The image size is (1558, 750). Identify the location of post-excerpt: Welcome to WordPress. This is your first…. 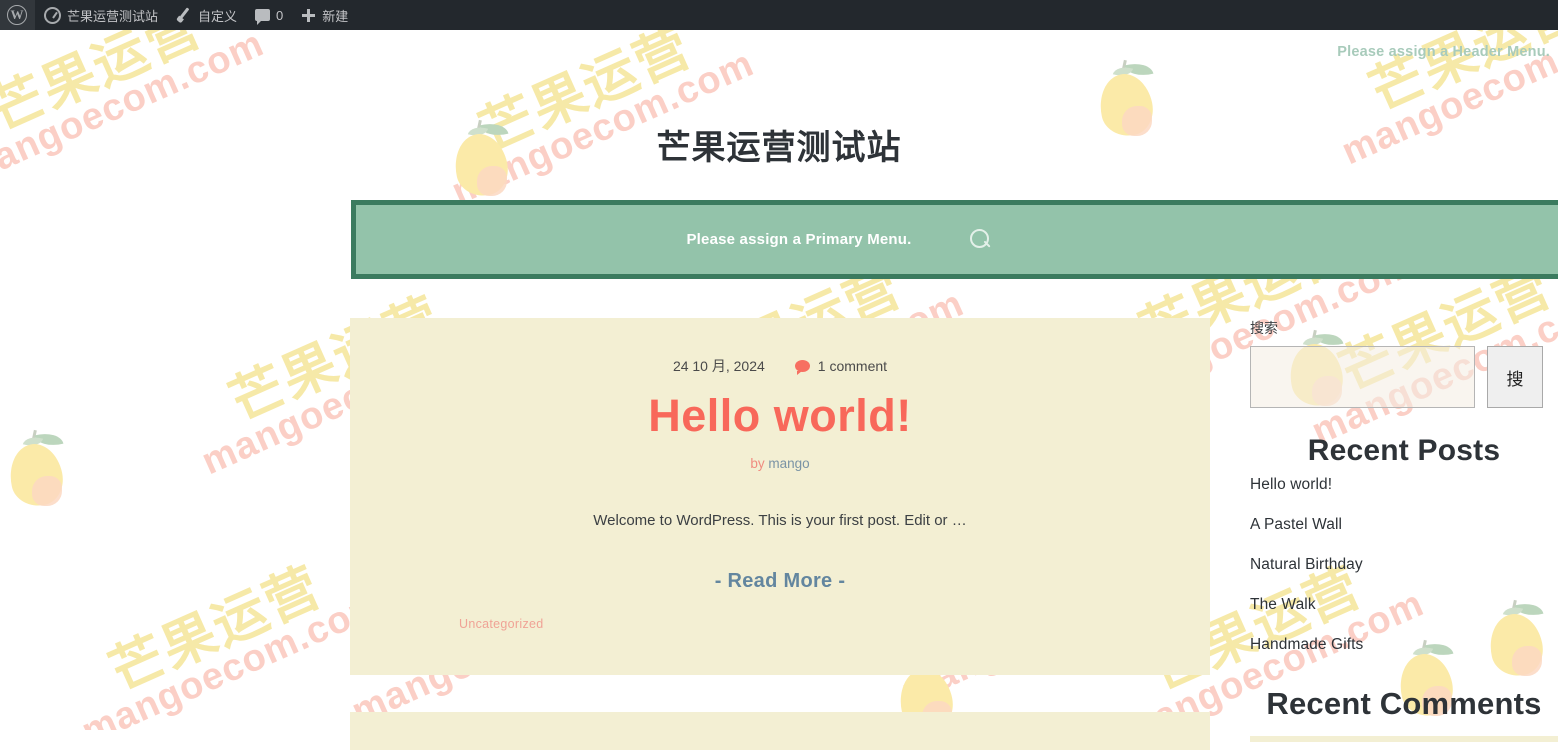
(780, 520).